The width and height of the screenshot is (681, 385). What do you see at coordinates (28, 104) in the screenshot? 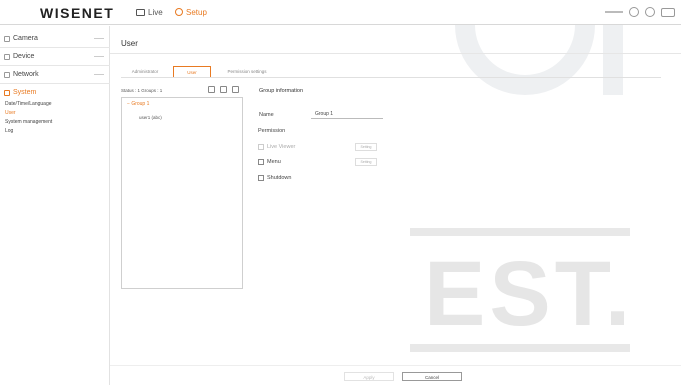
I see `submenu-date-time-language: Date/Time/Language` at bounding box center [28, 104].